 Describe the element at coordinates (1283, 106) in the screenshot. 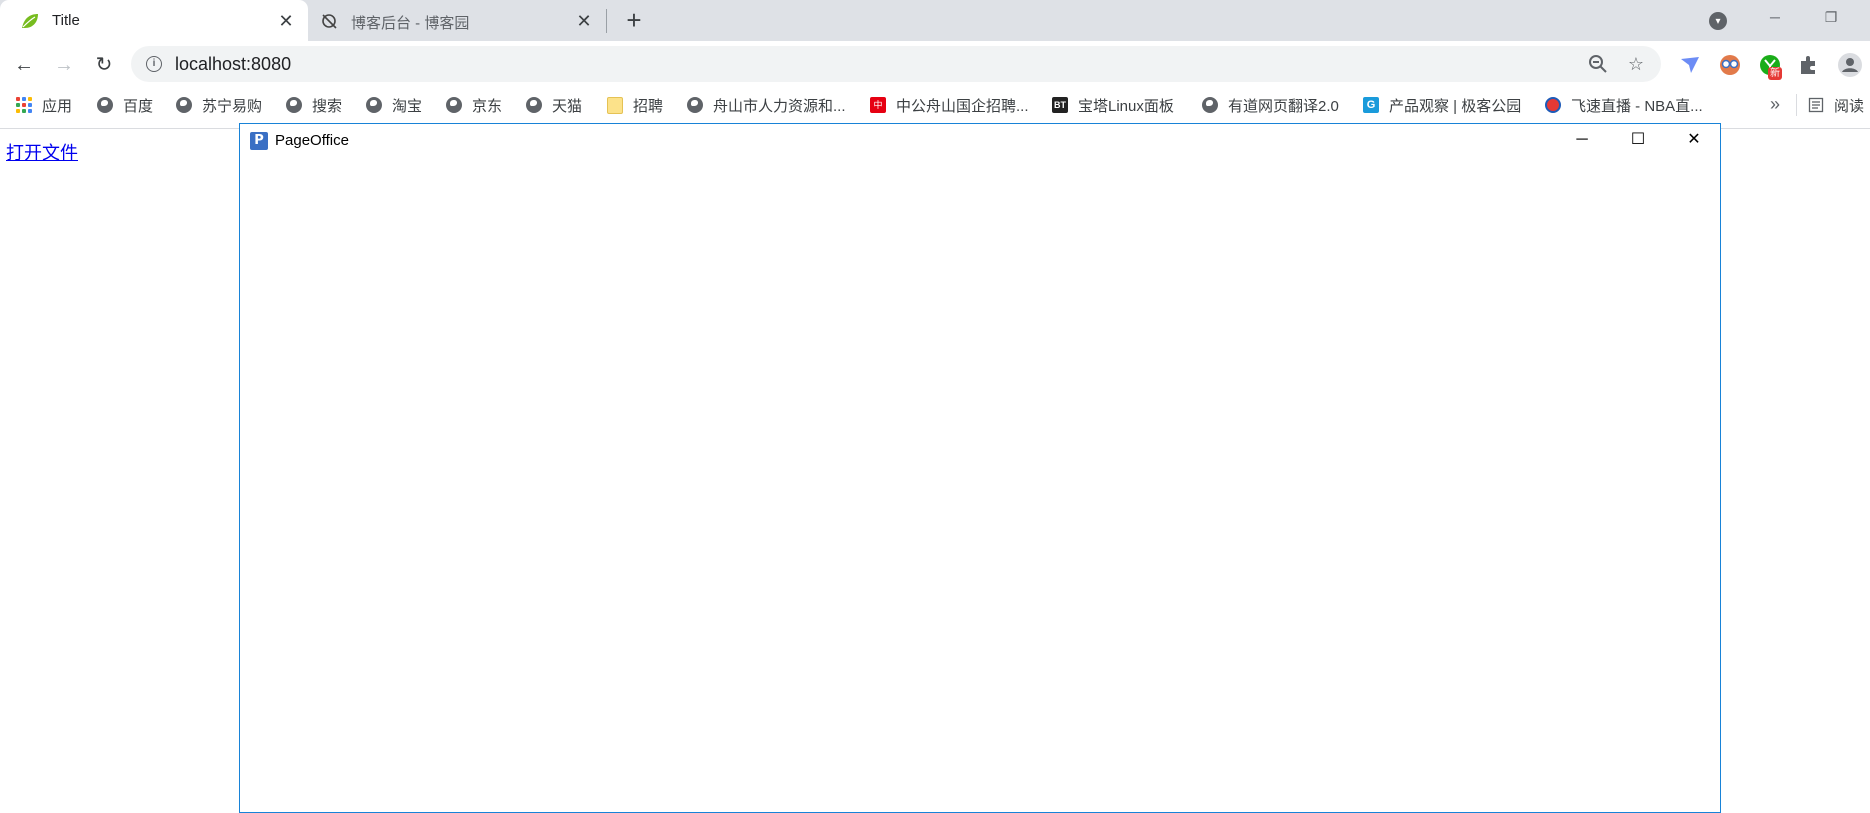

I see `bookmark-label: 有道网页翻译2.0` at that location.